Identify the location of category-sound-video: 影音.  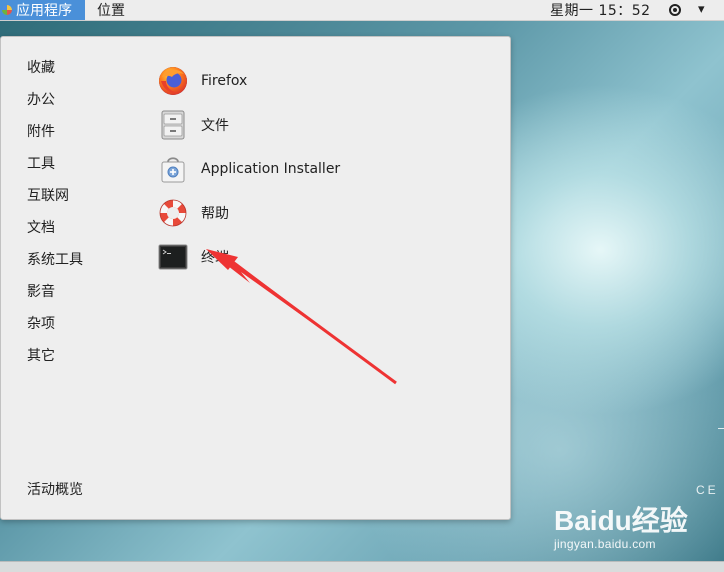
(55, 299).